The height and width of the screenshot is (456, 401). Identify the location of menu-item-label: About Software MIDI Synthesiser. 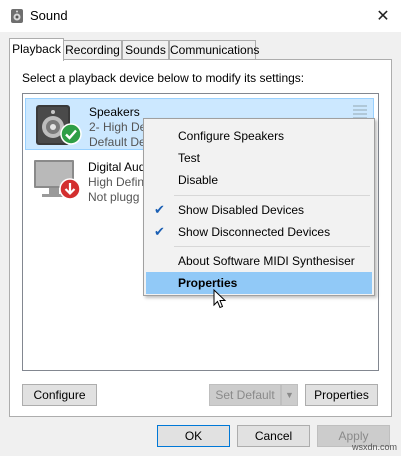
(266, 261).